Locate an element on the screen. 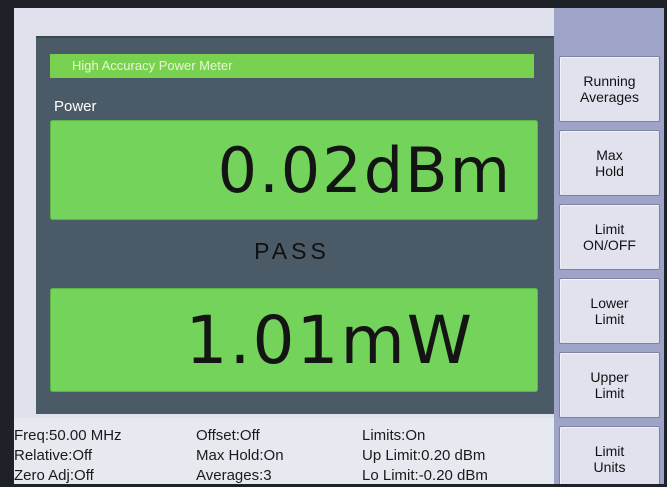 Image resolution: width=667 pixels, height=487 pixels. limits-status: Limits:On is located at coordinates (394, 435).